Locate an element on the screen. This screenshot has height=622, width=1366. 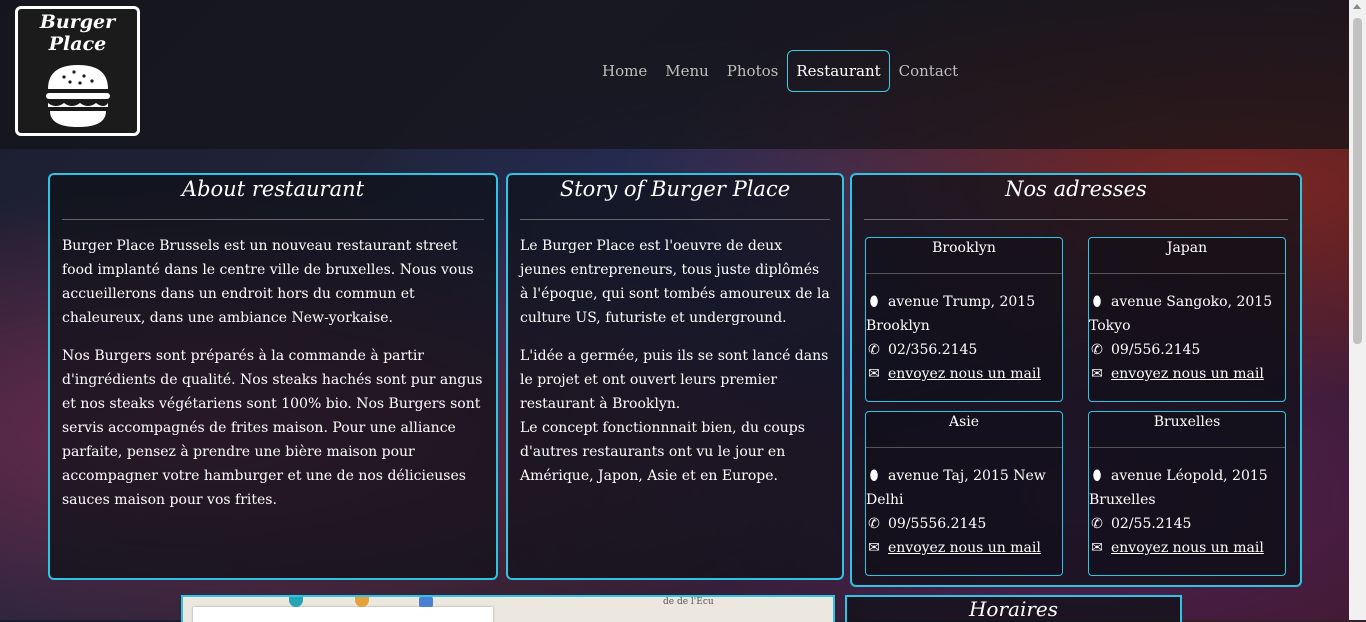
address-city: Brooklyn is located at coordinates (964, 248).